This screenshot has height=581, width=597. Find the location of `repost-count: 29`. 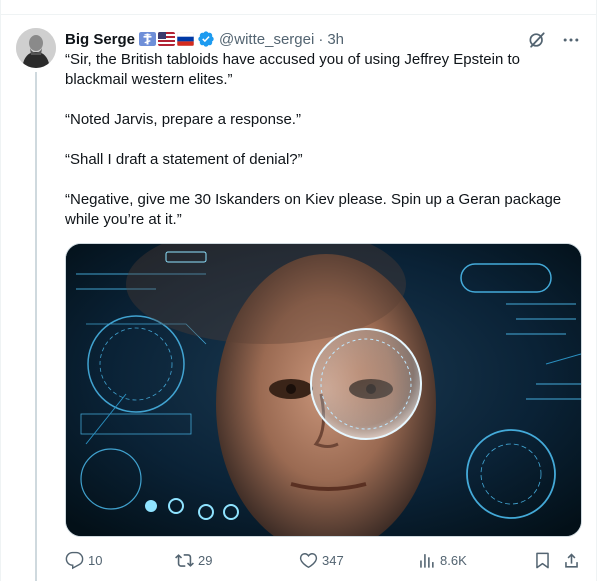

repost-count: 29 is located at coordinates (205, 560).